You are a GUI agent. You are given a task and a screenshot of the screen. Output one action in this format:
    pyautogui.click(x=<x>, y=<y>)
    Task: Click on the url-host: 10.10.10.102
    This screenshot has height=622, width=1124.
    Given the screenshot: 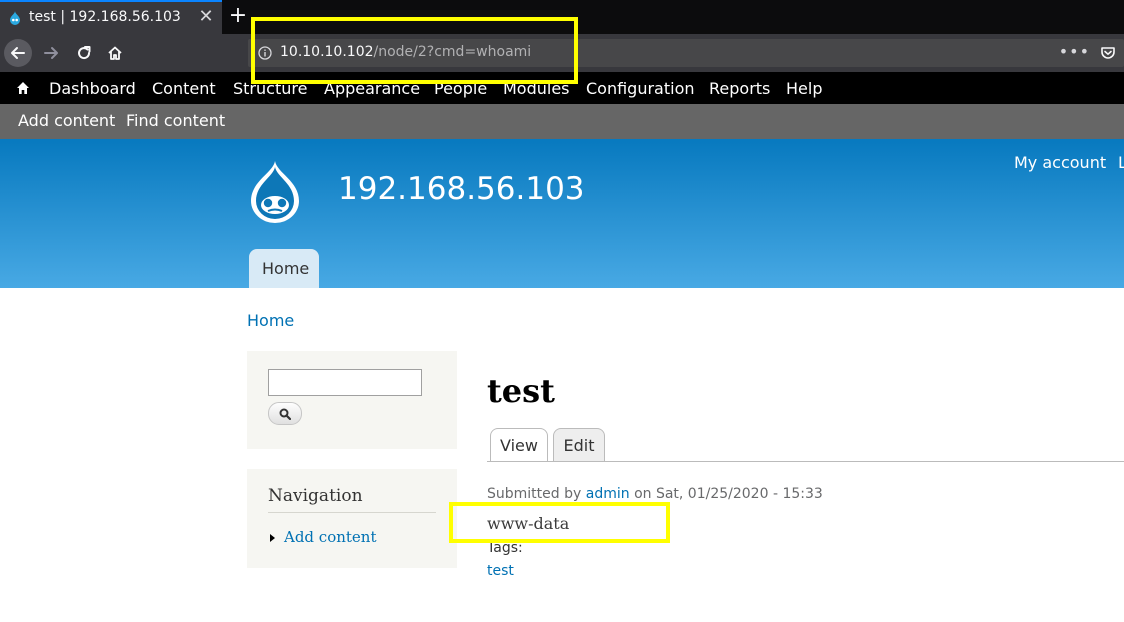 What is the action you would take?
    pyautogui.click(x=327, y=52)
    